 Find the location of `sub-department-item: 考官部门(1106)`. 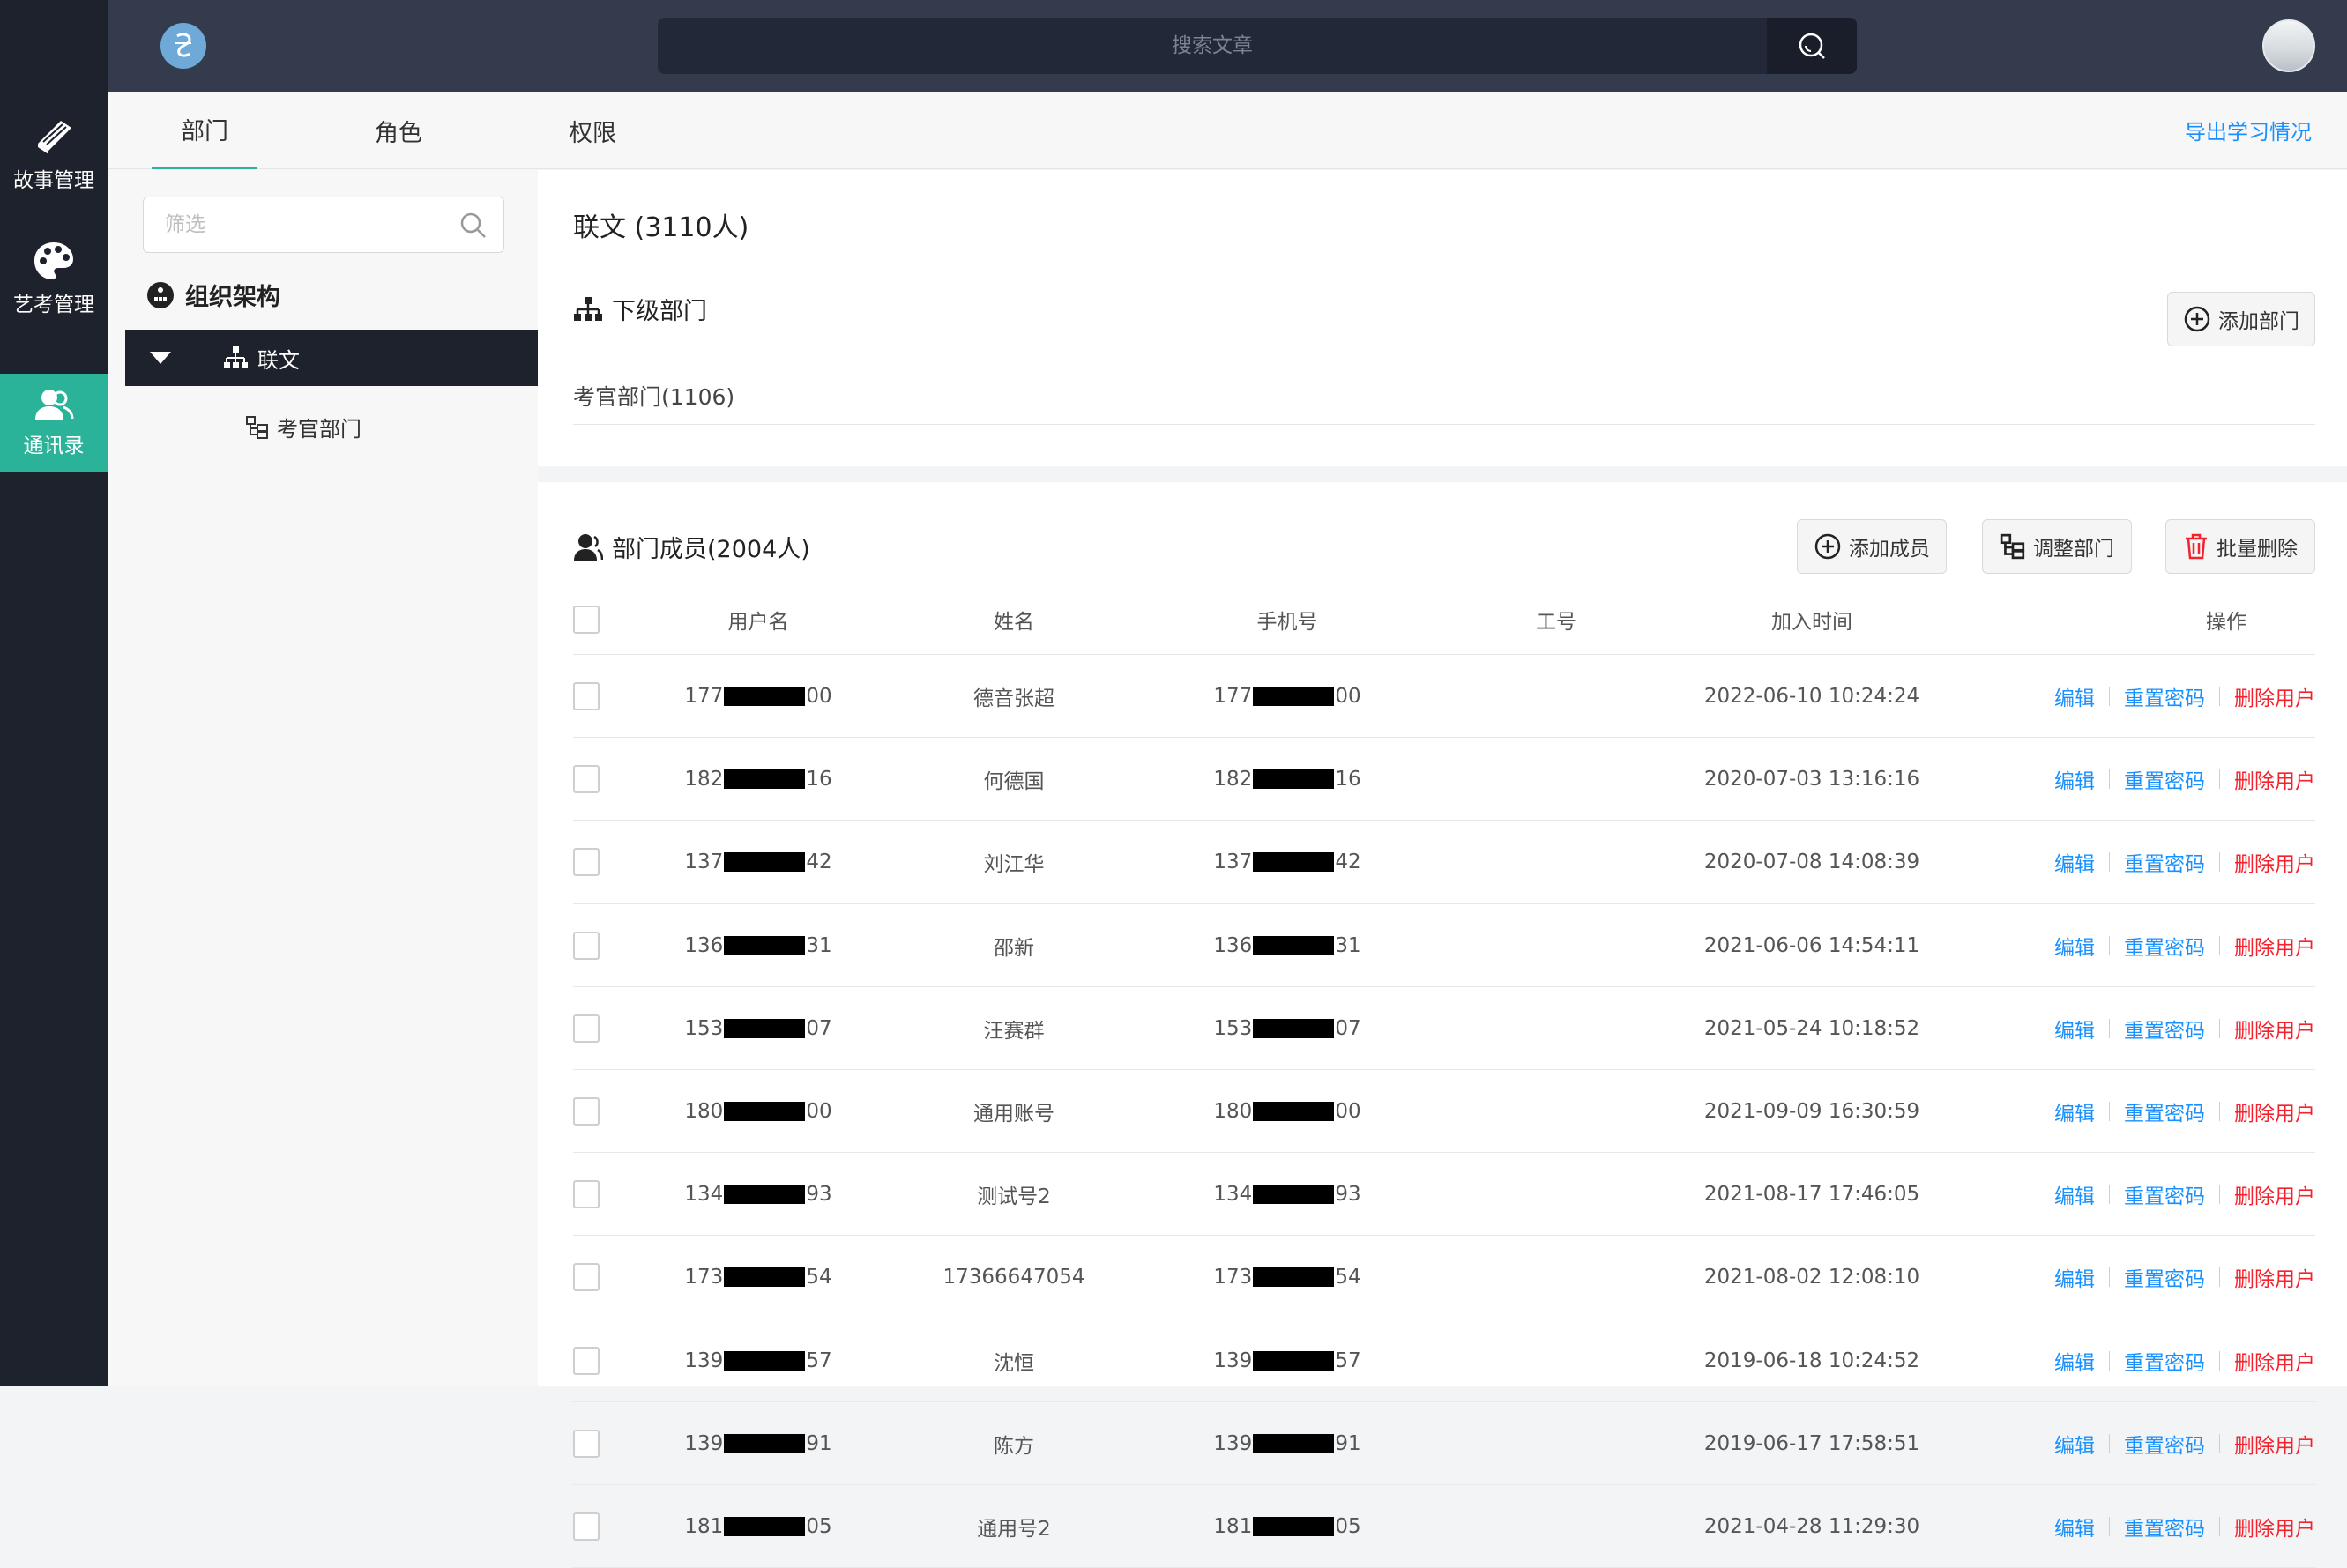

sub-department-item: 考官部门(1106) is located at coordinates (653, 396).